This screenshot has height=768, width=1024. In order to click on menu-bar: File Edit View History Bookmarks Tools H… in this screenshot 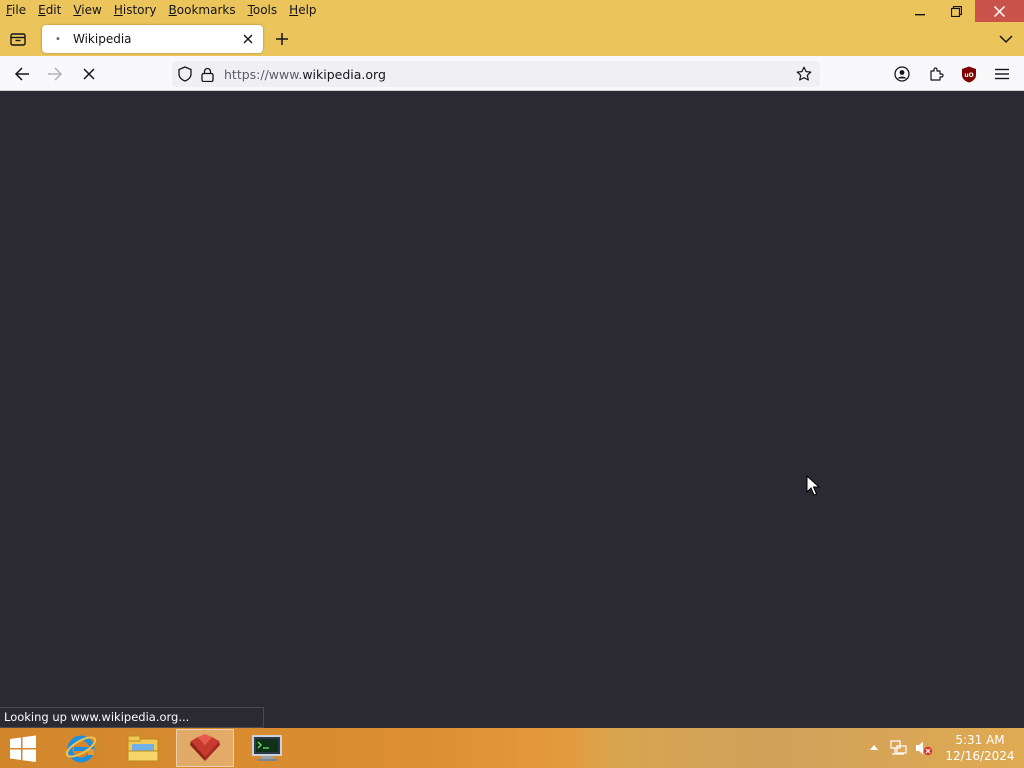, I will do `click(512, 11)`.